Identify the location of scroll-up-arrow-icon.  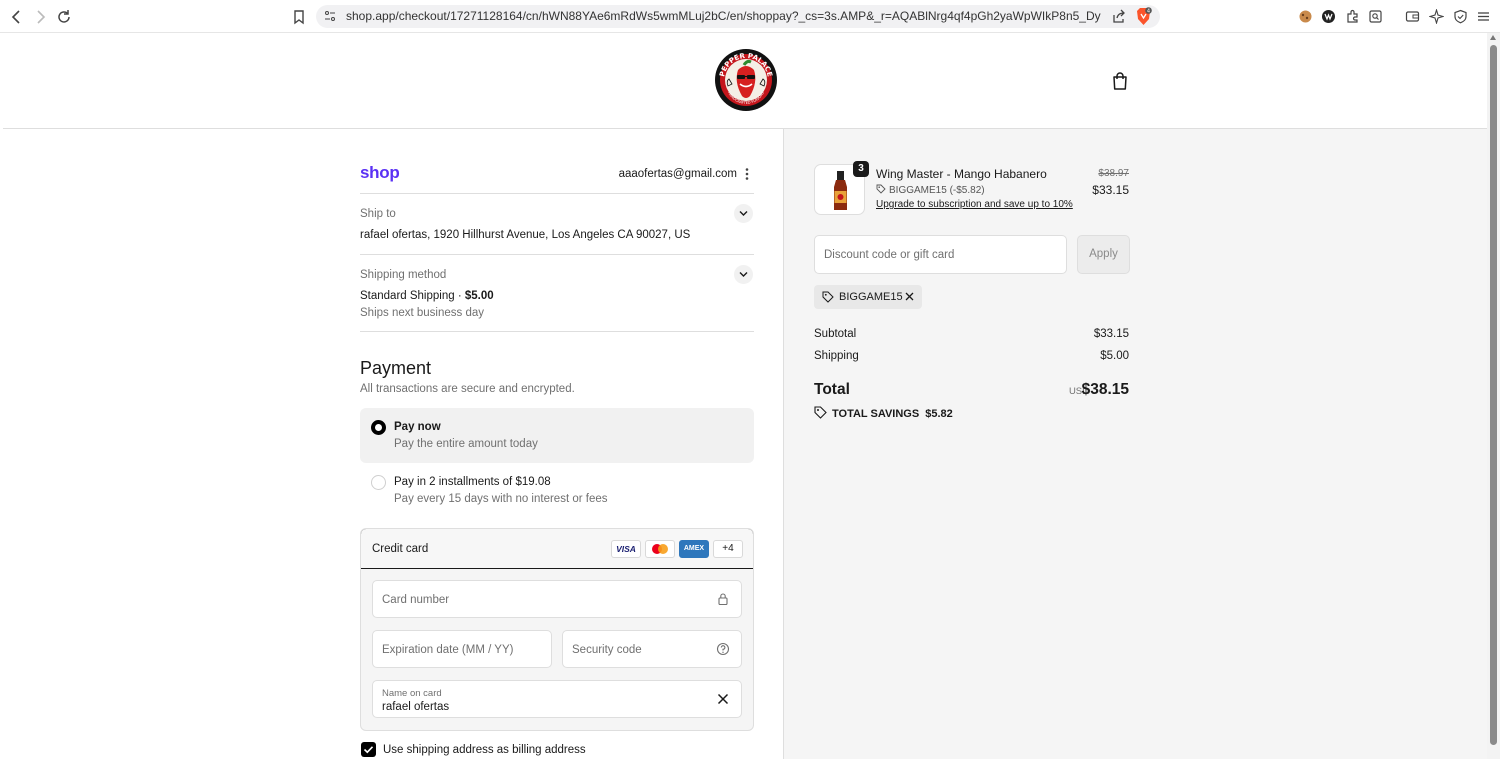
(1493, 37).